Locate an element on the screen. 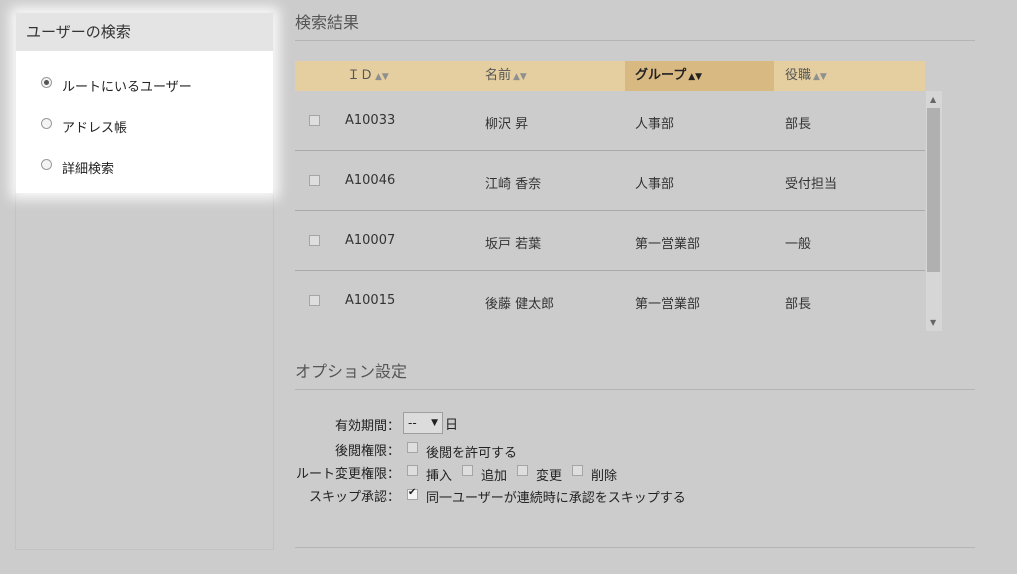 The image size is (1017, 574). validity-unit: 日 is located at coordinates (452, 425).